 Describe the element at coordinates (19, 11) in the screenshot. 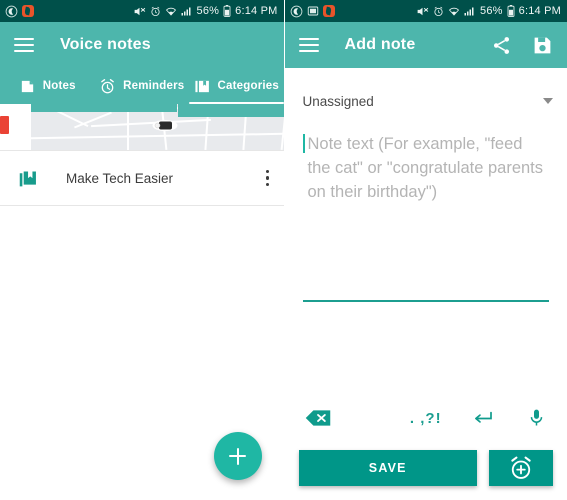

I see `status-bar-left-icons` at that location.